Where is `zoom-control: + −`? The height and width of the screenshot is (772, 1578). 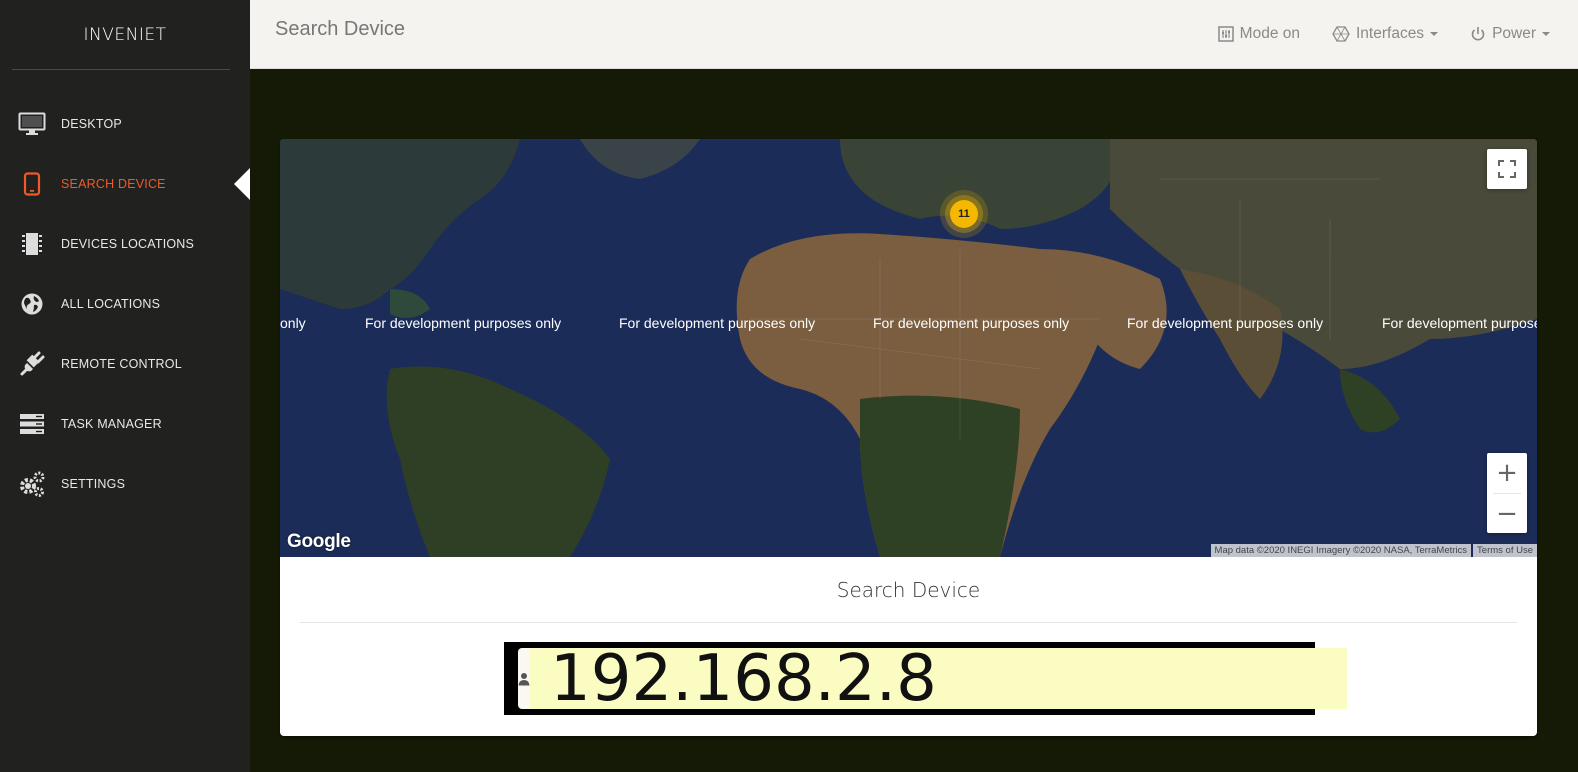
zoom-control: + − is located at coordinates (1507, 493).